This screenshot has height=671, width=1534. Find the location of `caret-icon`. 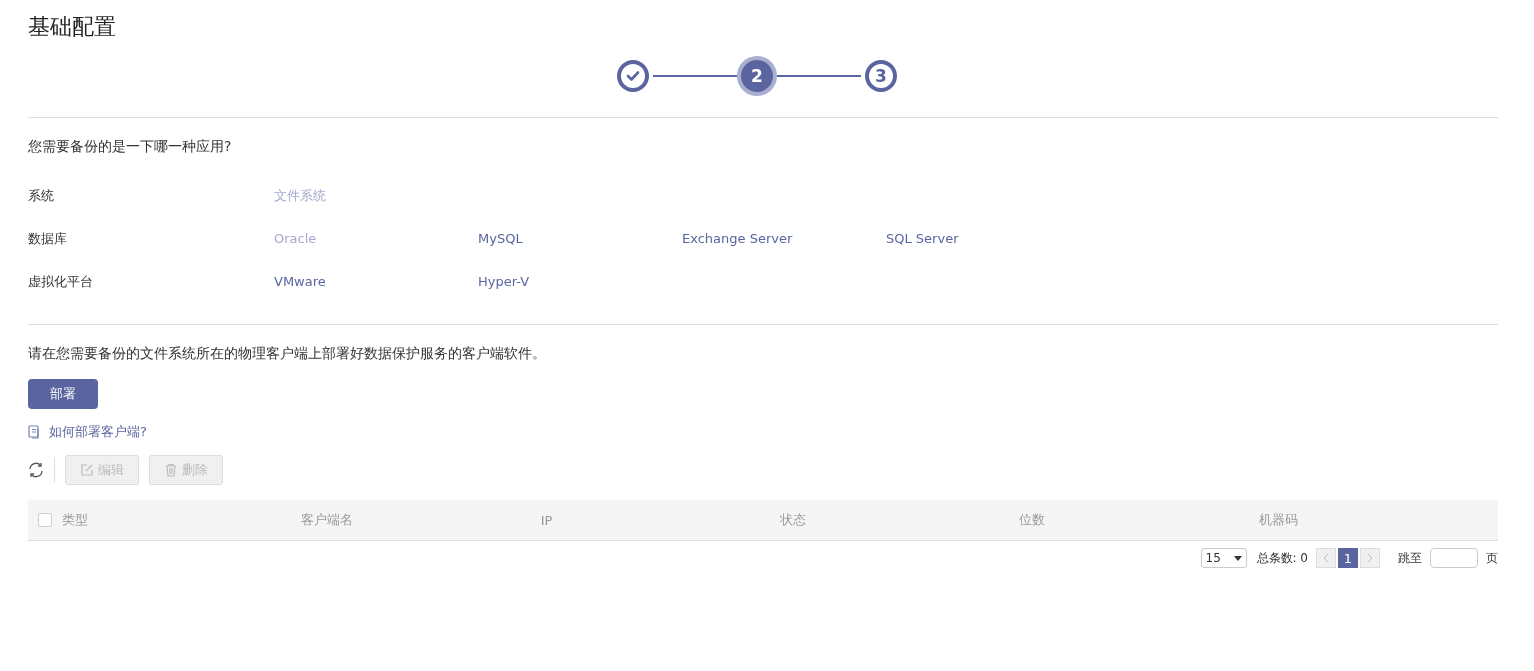

caret-icon is located at coordinates (1237, 558).